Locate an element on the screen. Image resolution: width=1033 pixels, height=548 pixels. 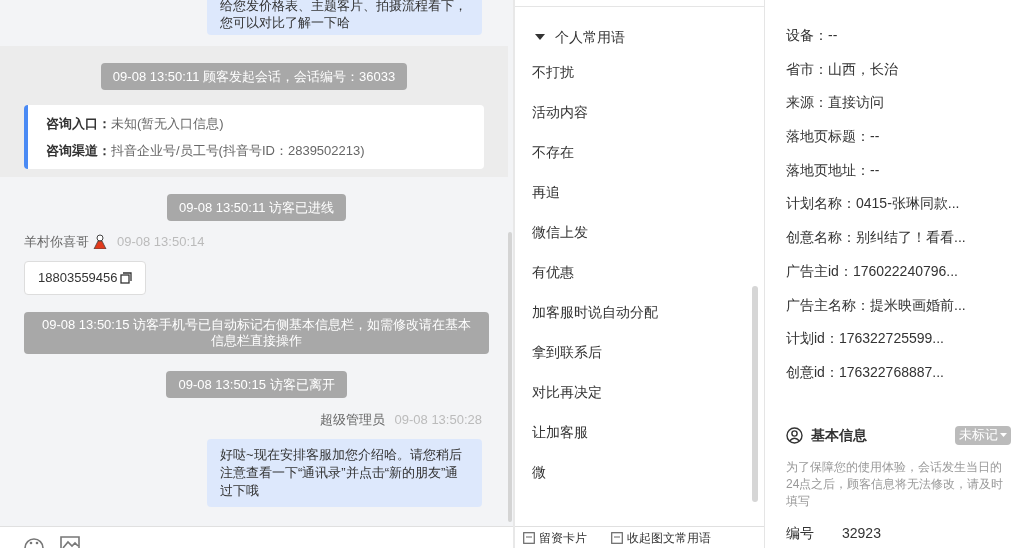
toolbar-button: 收起图文常用语 is located at coordinates (661, 537).